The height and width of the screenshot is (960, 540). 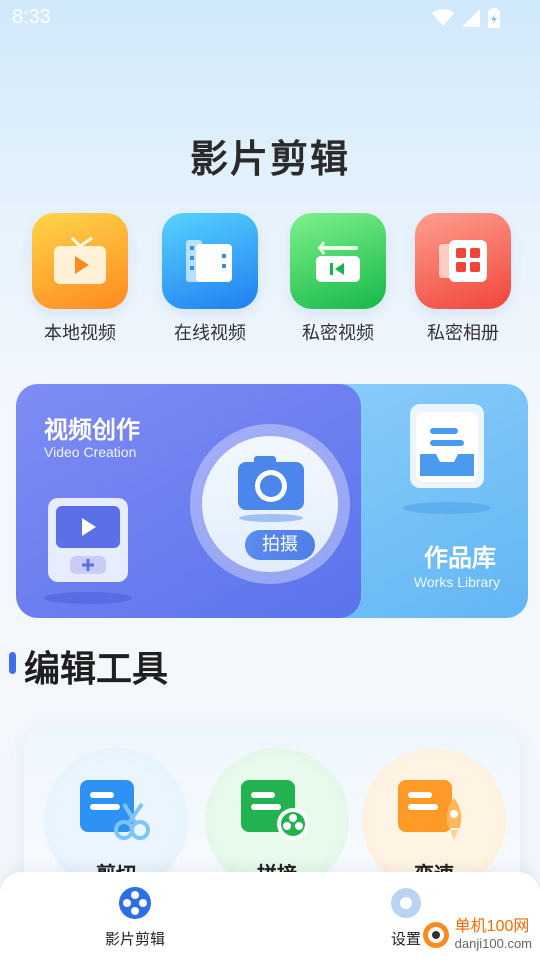 What do you see at coordinates (494, 18) in the screenshot?
I see `battery-icon` at bounding box center [494, 18].